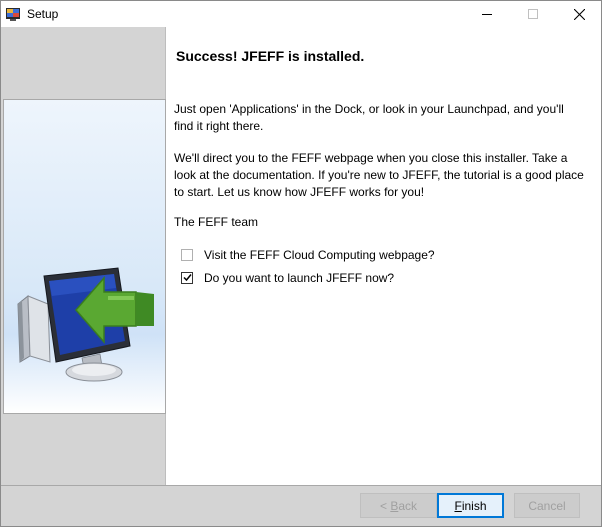 Image resolution: width=602 pixels, height=527 pixels. I want to click on signature-text: The FEFF team, so click(216, 222).